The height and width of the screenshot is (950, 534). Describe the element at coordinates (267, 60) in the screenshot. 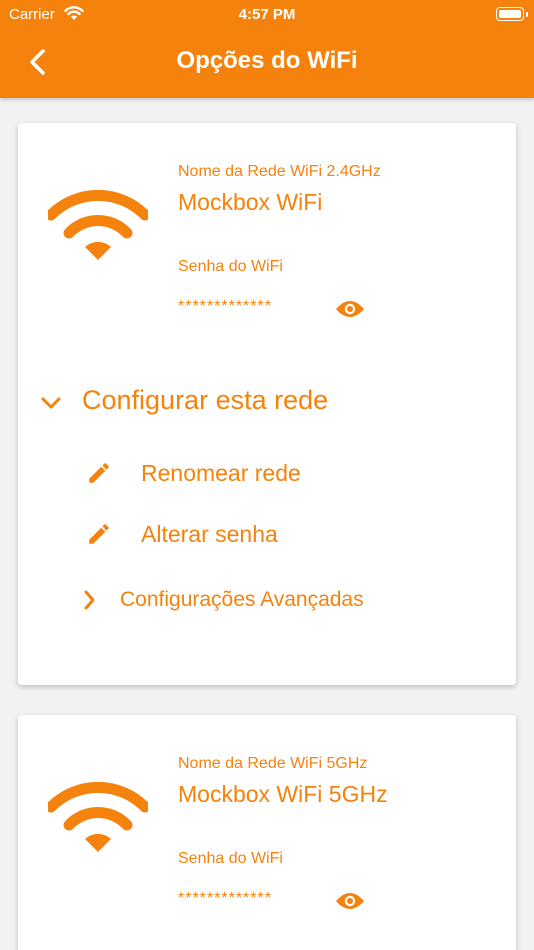

I see `page-title: Opções do WiFi` at that location.